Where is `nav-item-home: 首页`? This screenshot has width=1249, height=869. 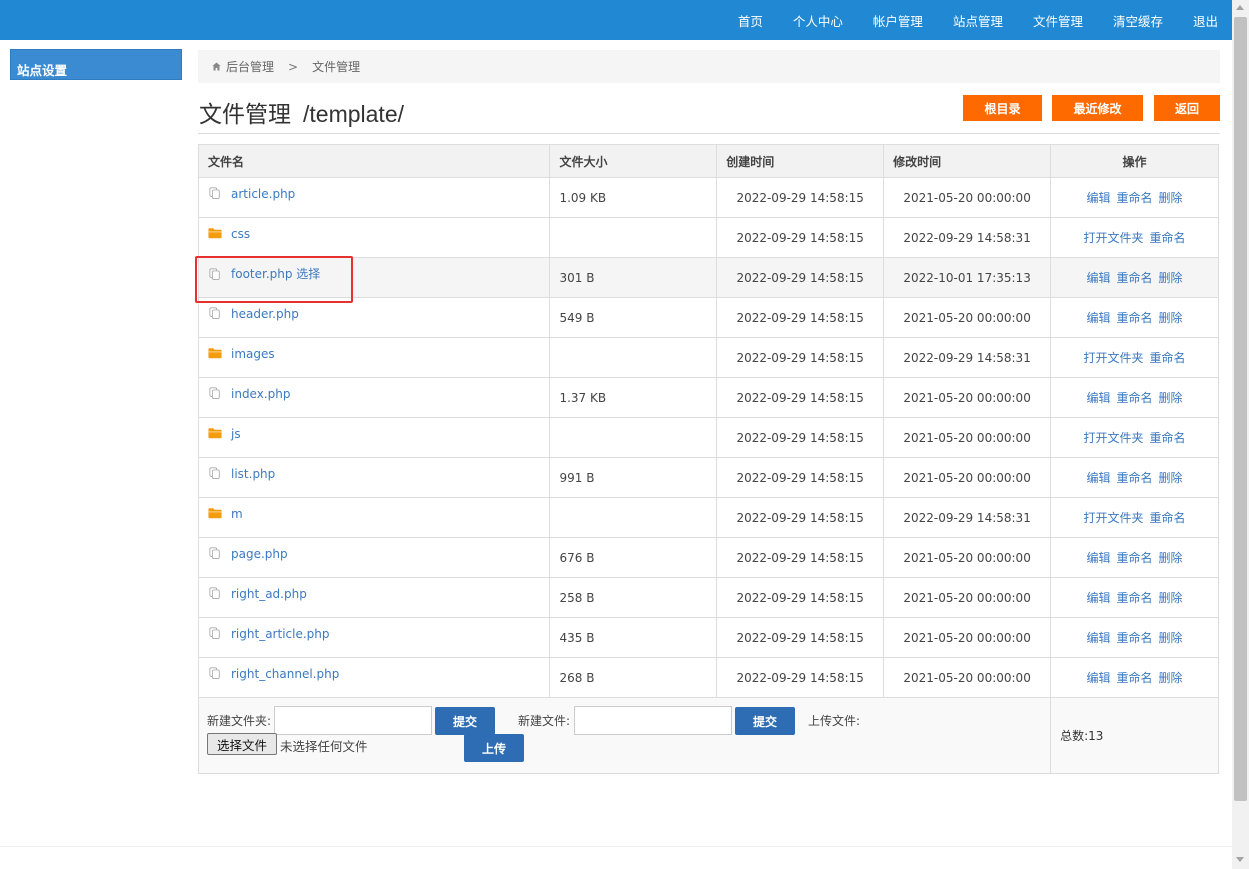 nav-item-home: 首页 is located at coordinates (750, 20).